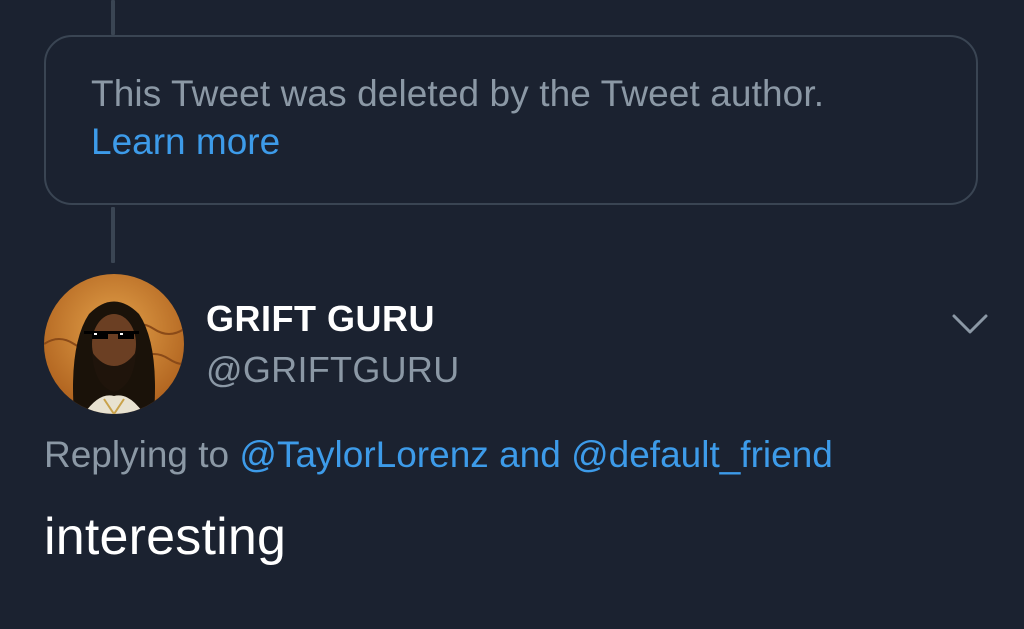 The height and width of the screenshot is (629, 1024). Describe the element at coordinates (333, 370) in the screenshot. I see `user-handle: @GRIFTGURU` at that location.